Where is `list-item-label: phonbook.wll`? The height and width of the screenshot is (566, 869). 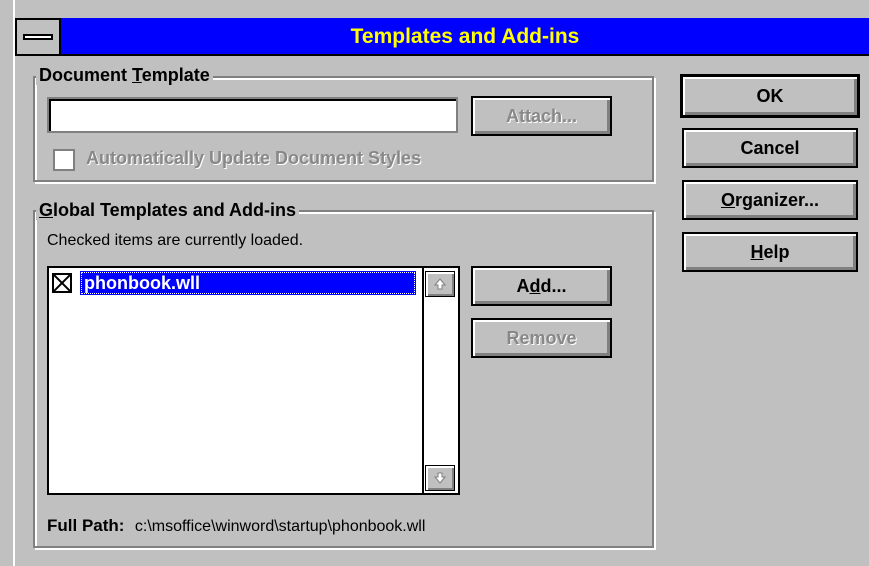
list-item-label: phonbook.wll is located at coordinates (248, 283).